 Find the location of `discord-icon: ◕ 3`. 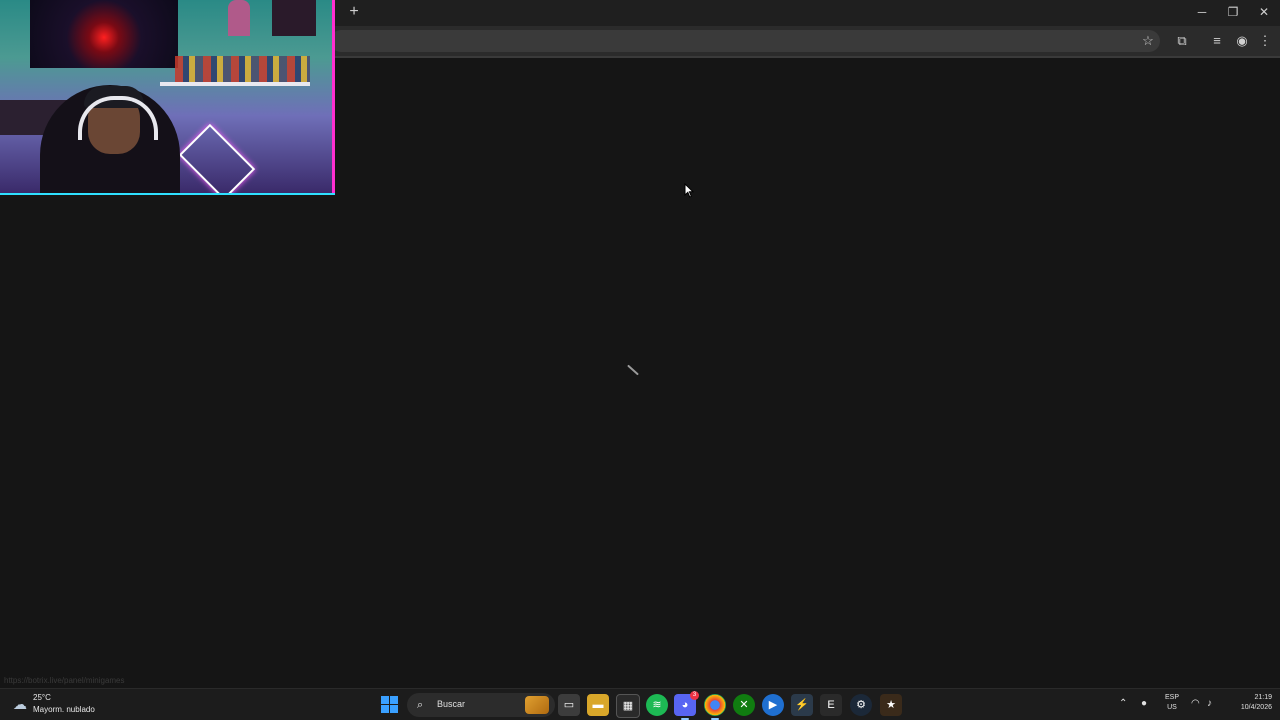

discord-icon: ◕ 3 is located at coordinates (686, 705).